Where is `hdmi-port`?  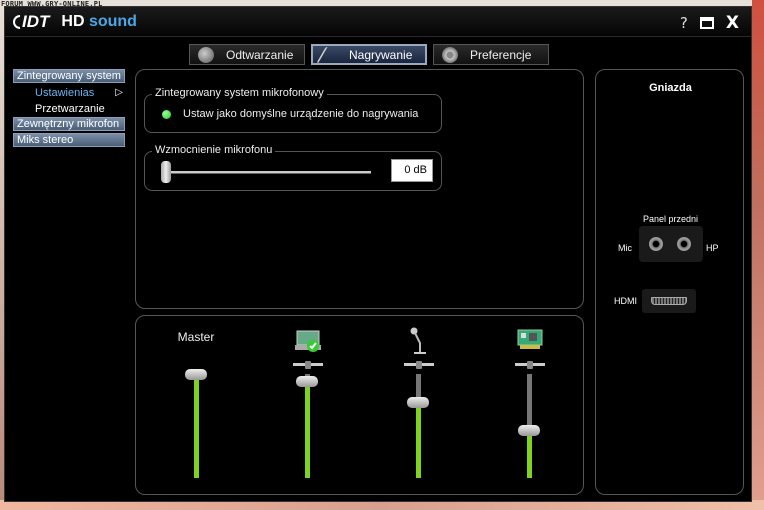 hdmi-port is located at coordinates (669, 301).